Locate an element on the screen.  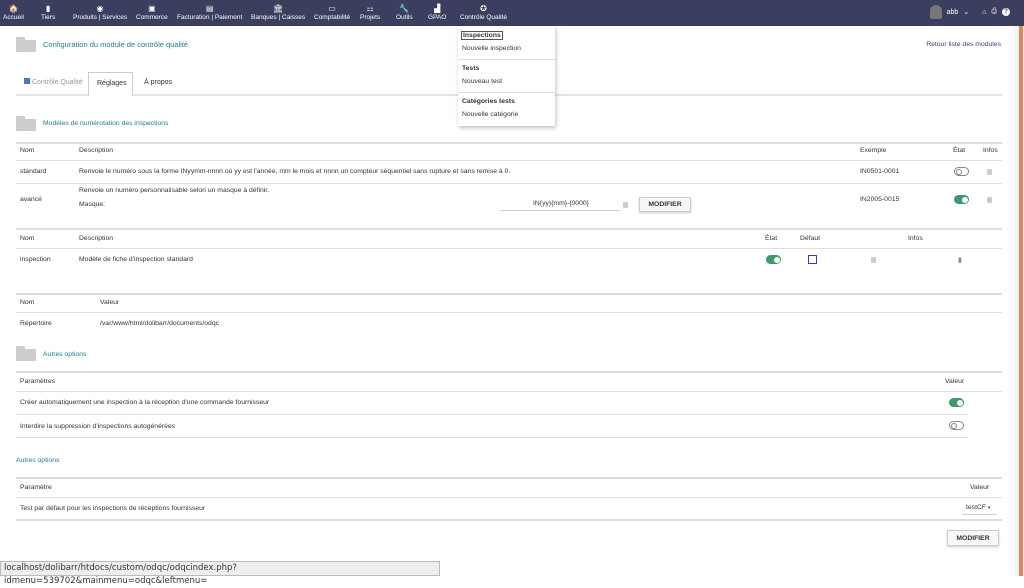
home-icon: 🏠 is located at coordinates (13, 8).